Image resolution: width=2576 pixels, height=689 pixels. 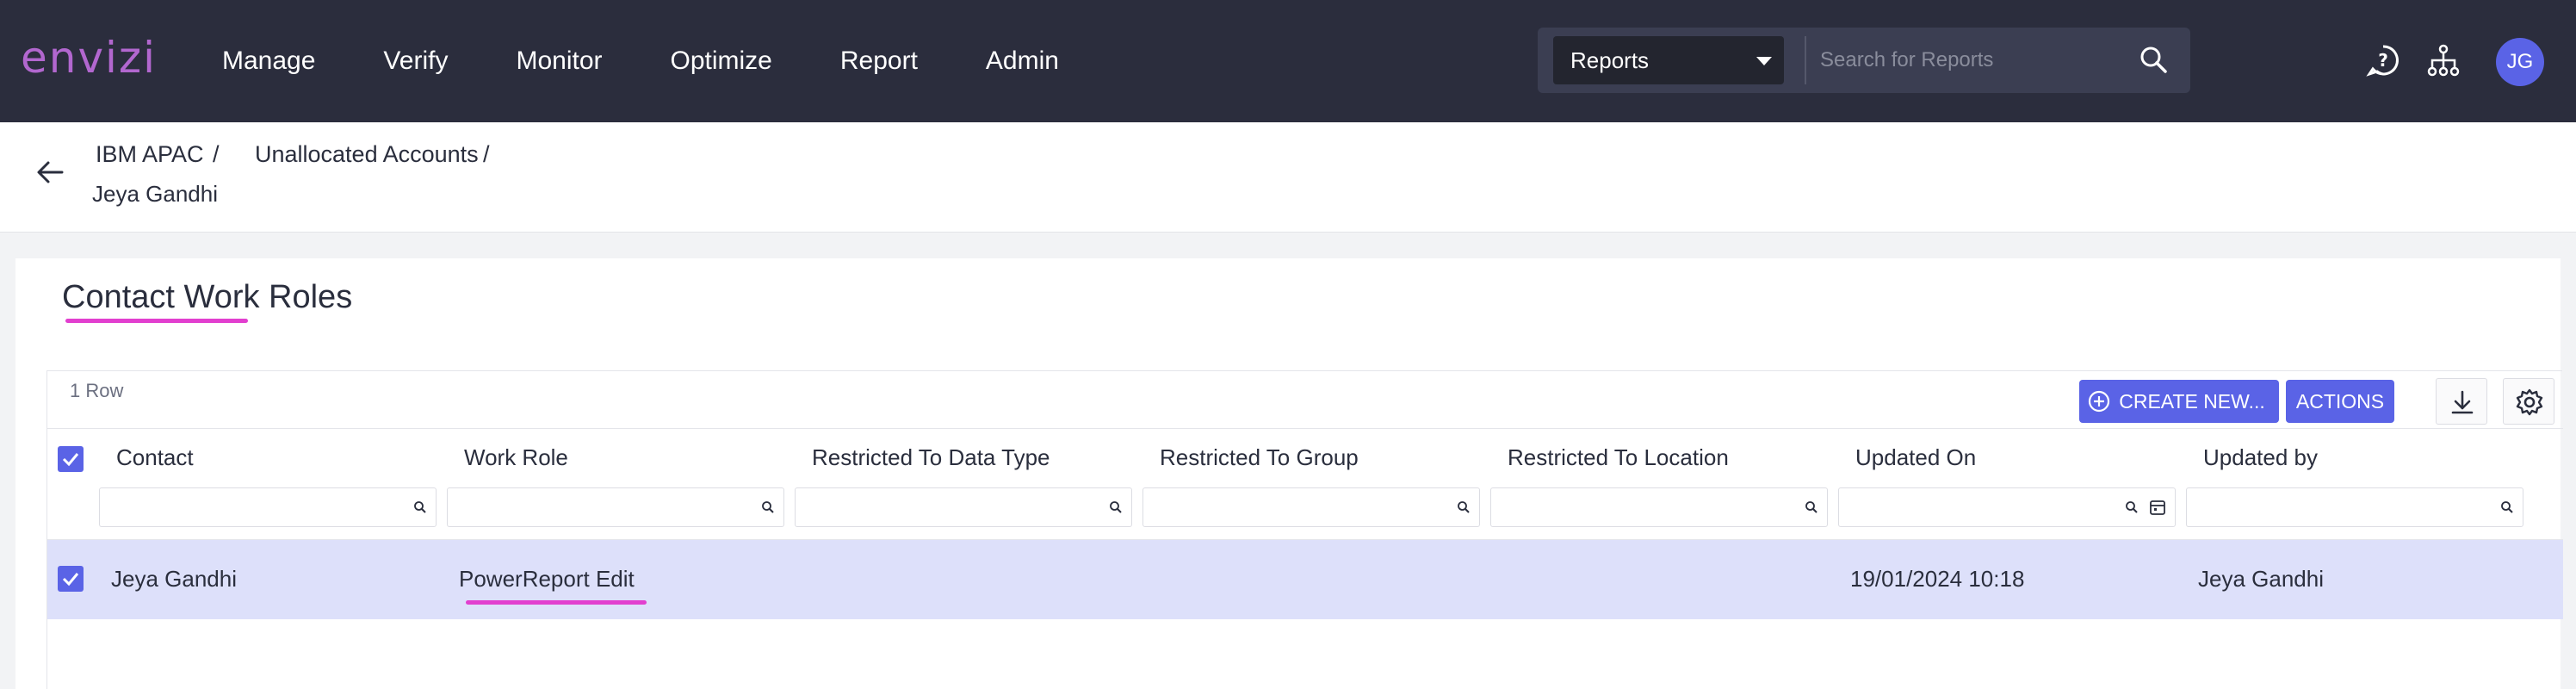 I want to click on column-header-location: Restricted To Location, so click(x=1618, y=457).